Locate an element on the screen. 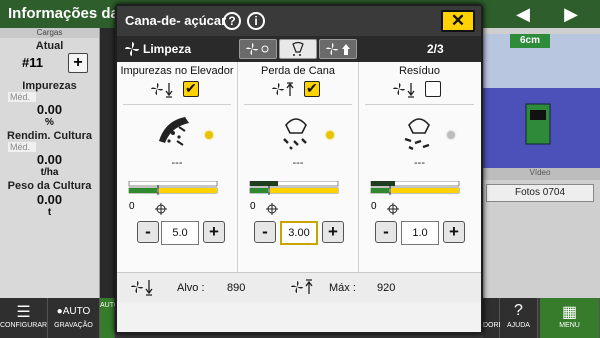 The image size is (600, 338). auto-label: AUTO is located at coordinates (76, 311).